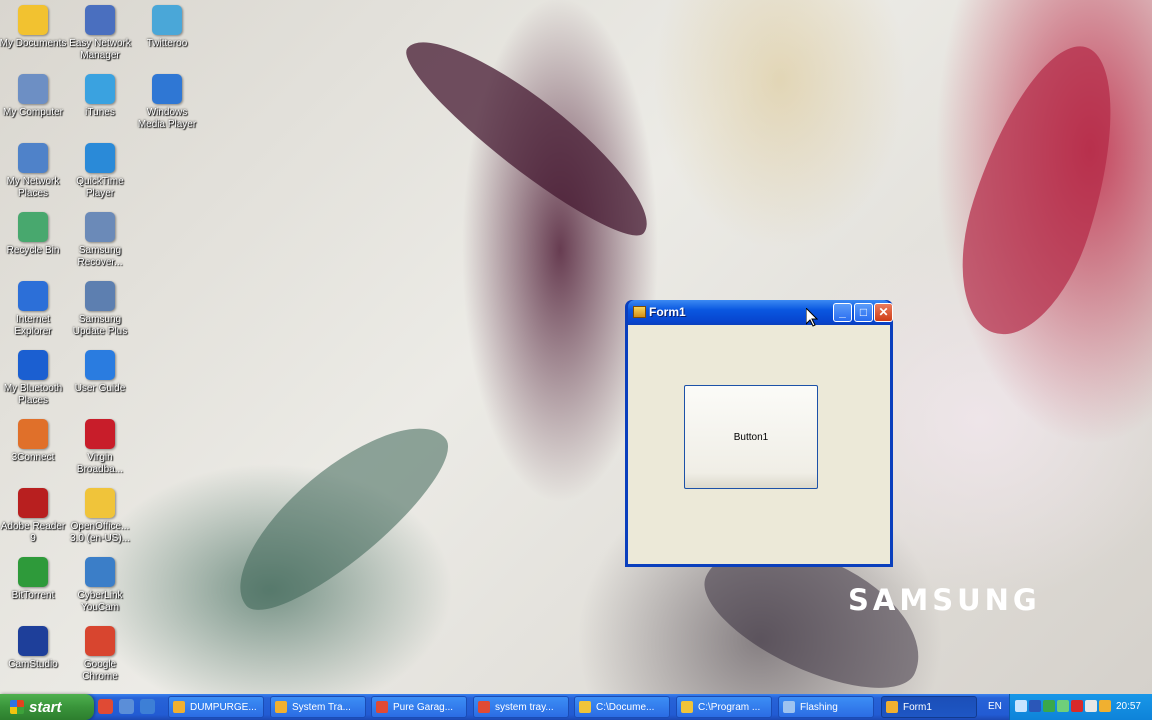 The image size is (1152, 720). What do you see at coordinates (17, 707) in the screenshot?
I see `windows-flag-icon` at bounding box center [17, 707].